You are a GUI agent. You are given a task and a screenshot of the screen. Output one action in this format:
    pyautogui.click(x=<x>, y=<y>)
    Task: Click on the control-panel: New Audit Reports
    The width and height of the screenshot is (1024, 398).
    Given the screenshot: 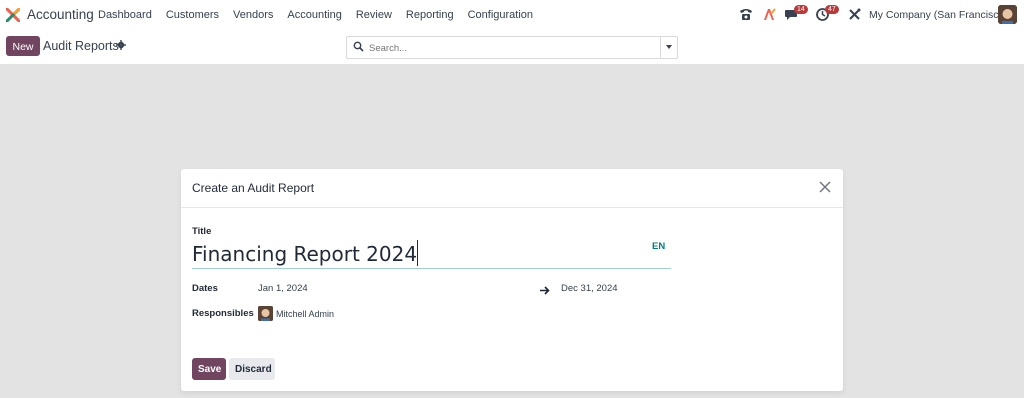 What is the action you would take?
    pyautogui.click(x=512, y=47)
    